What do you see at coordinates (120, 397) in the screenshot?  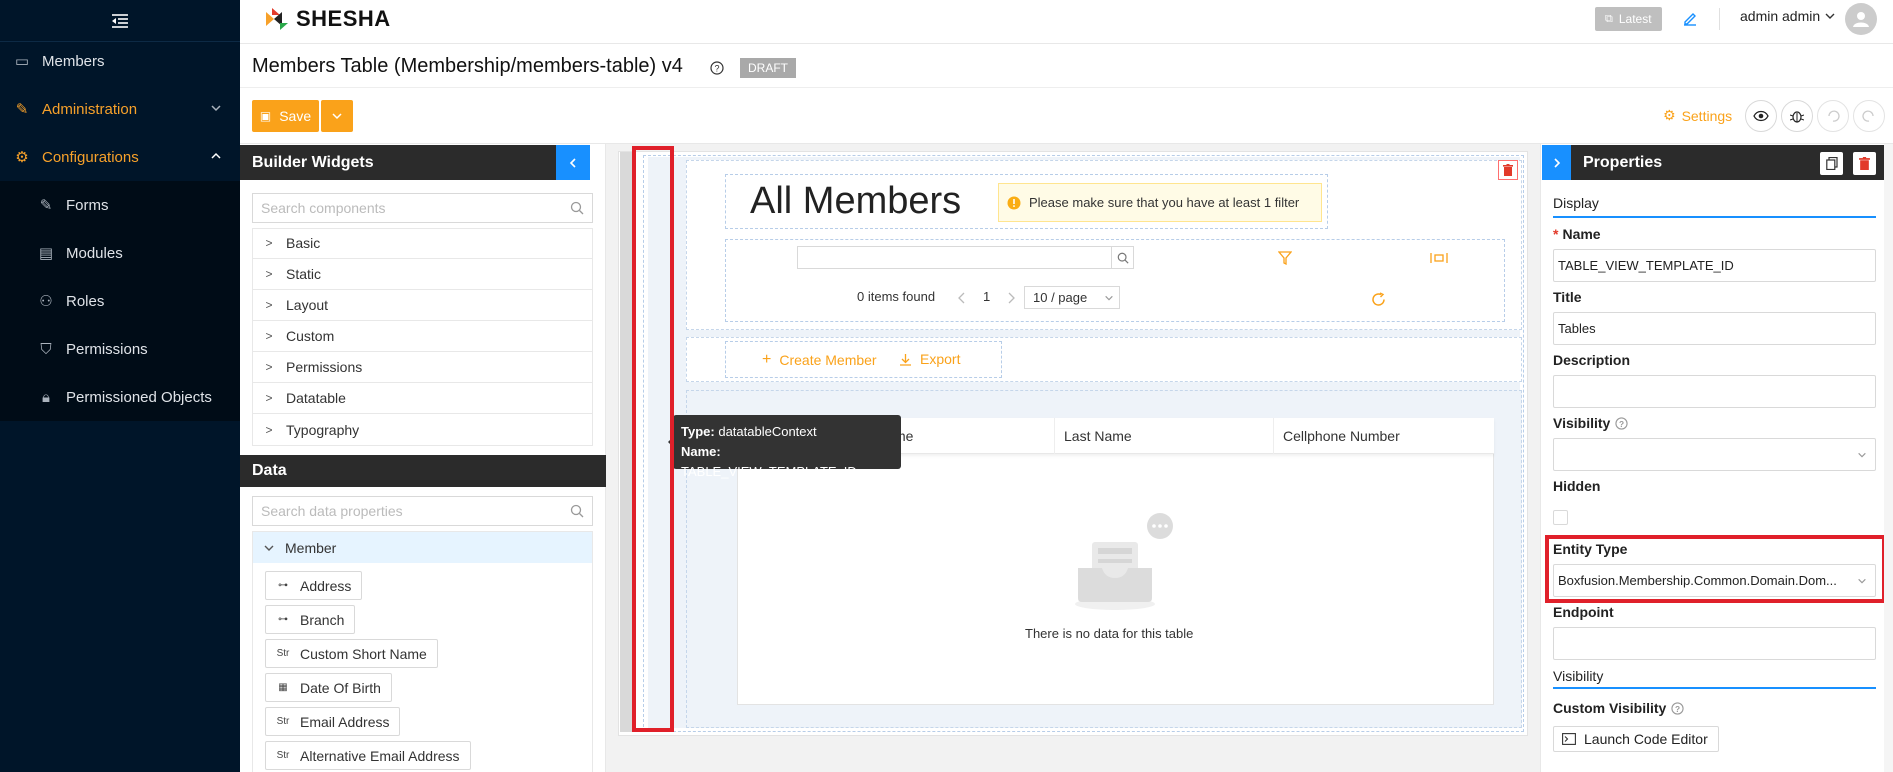 I see `sidebar-item-permissioned-objects: 🔒︎ Permissioned Objects` at bounding box center [120, 397].